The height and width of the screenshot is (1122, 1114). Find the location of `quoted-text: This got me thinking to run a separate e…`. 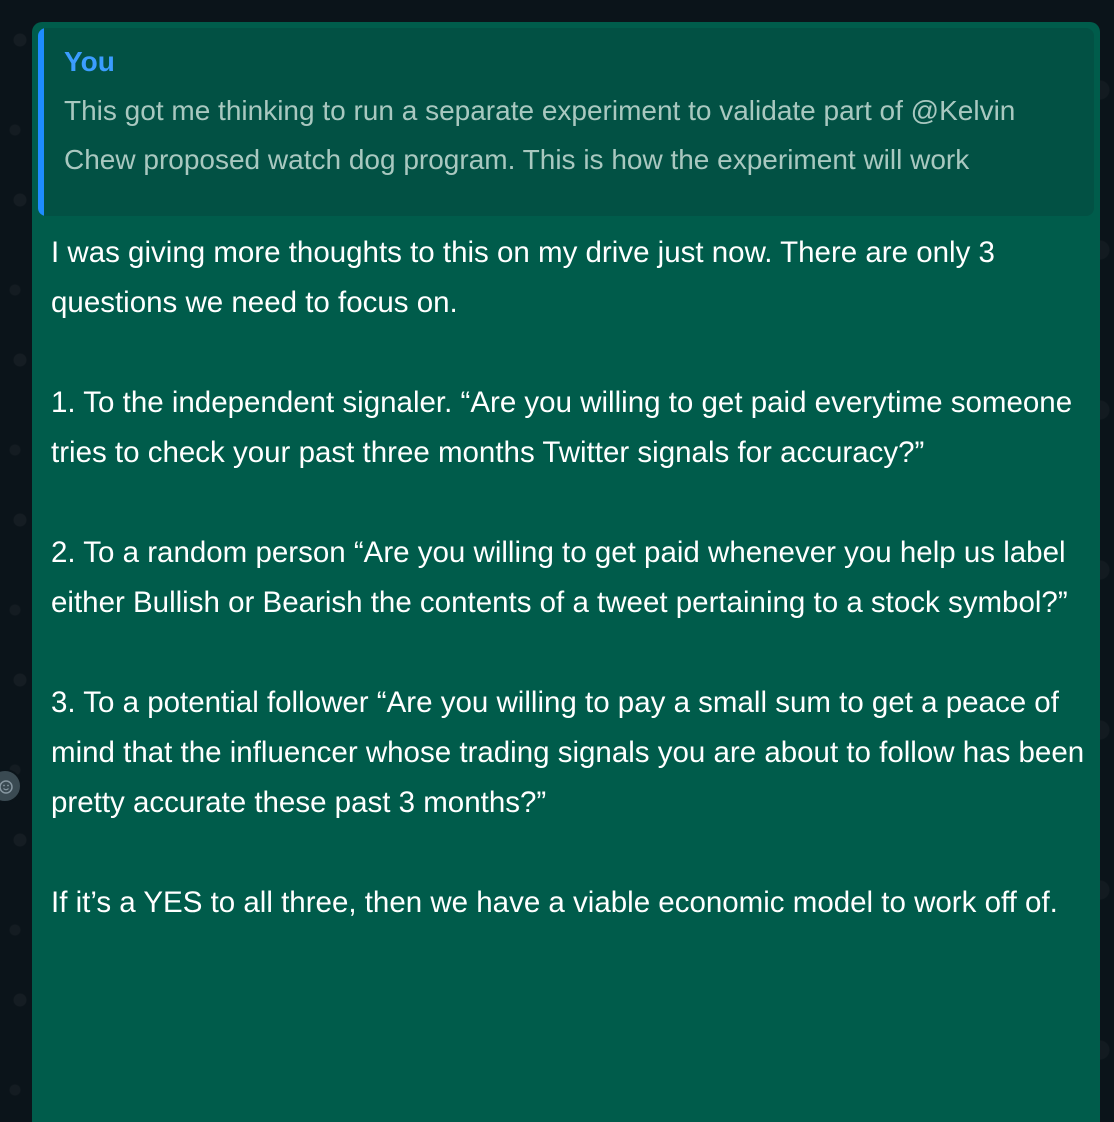

quoted-text: This got me thinking to run a separate e… is located at coordinates (540, 135).